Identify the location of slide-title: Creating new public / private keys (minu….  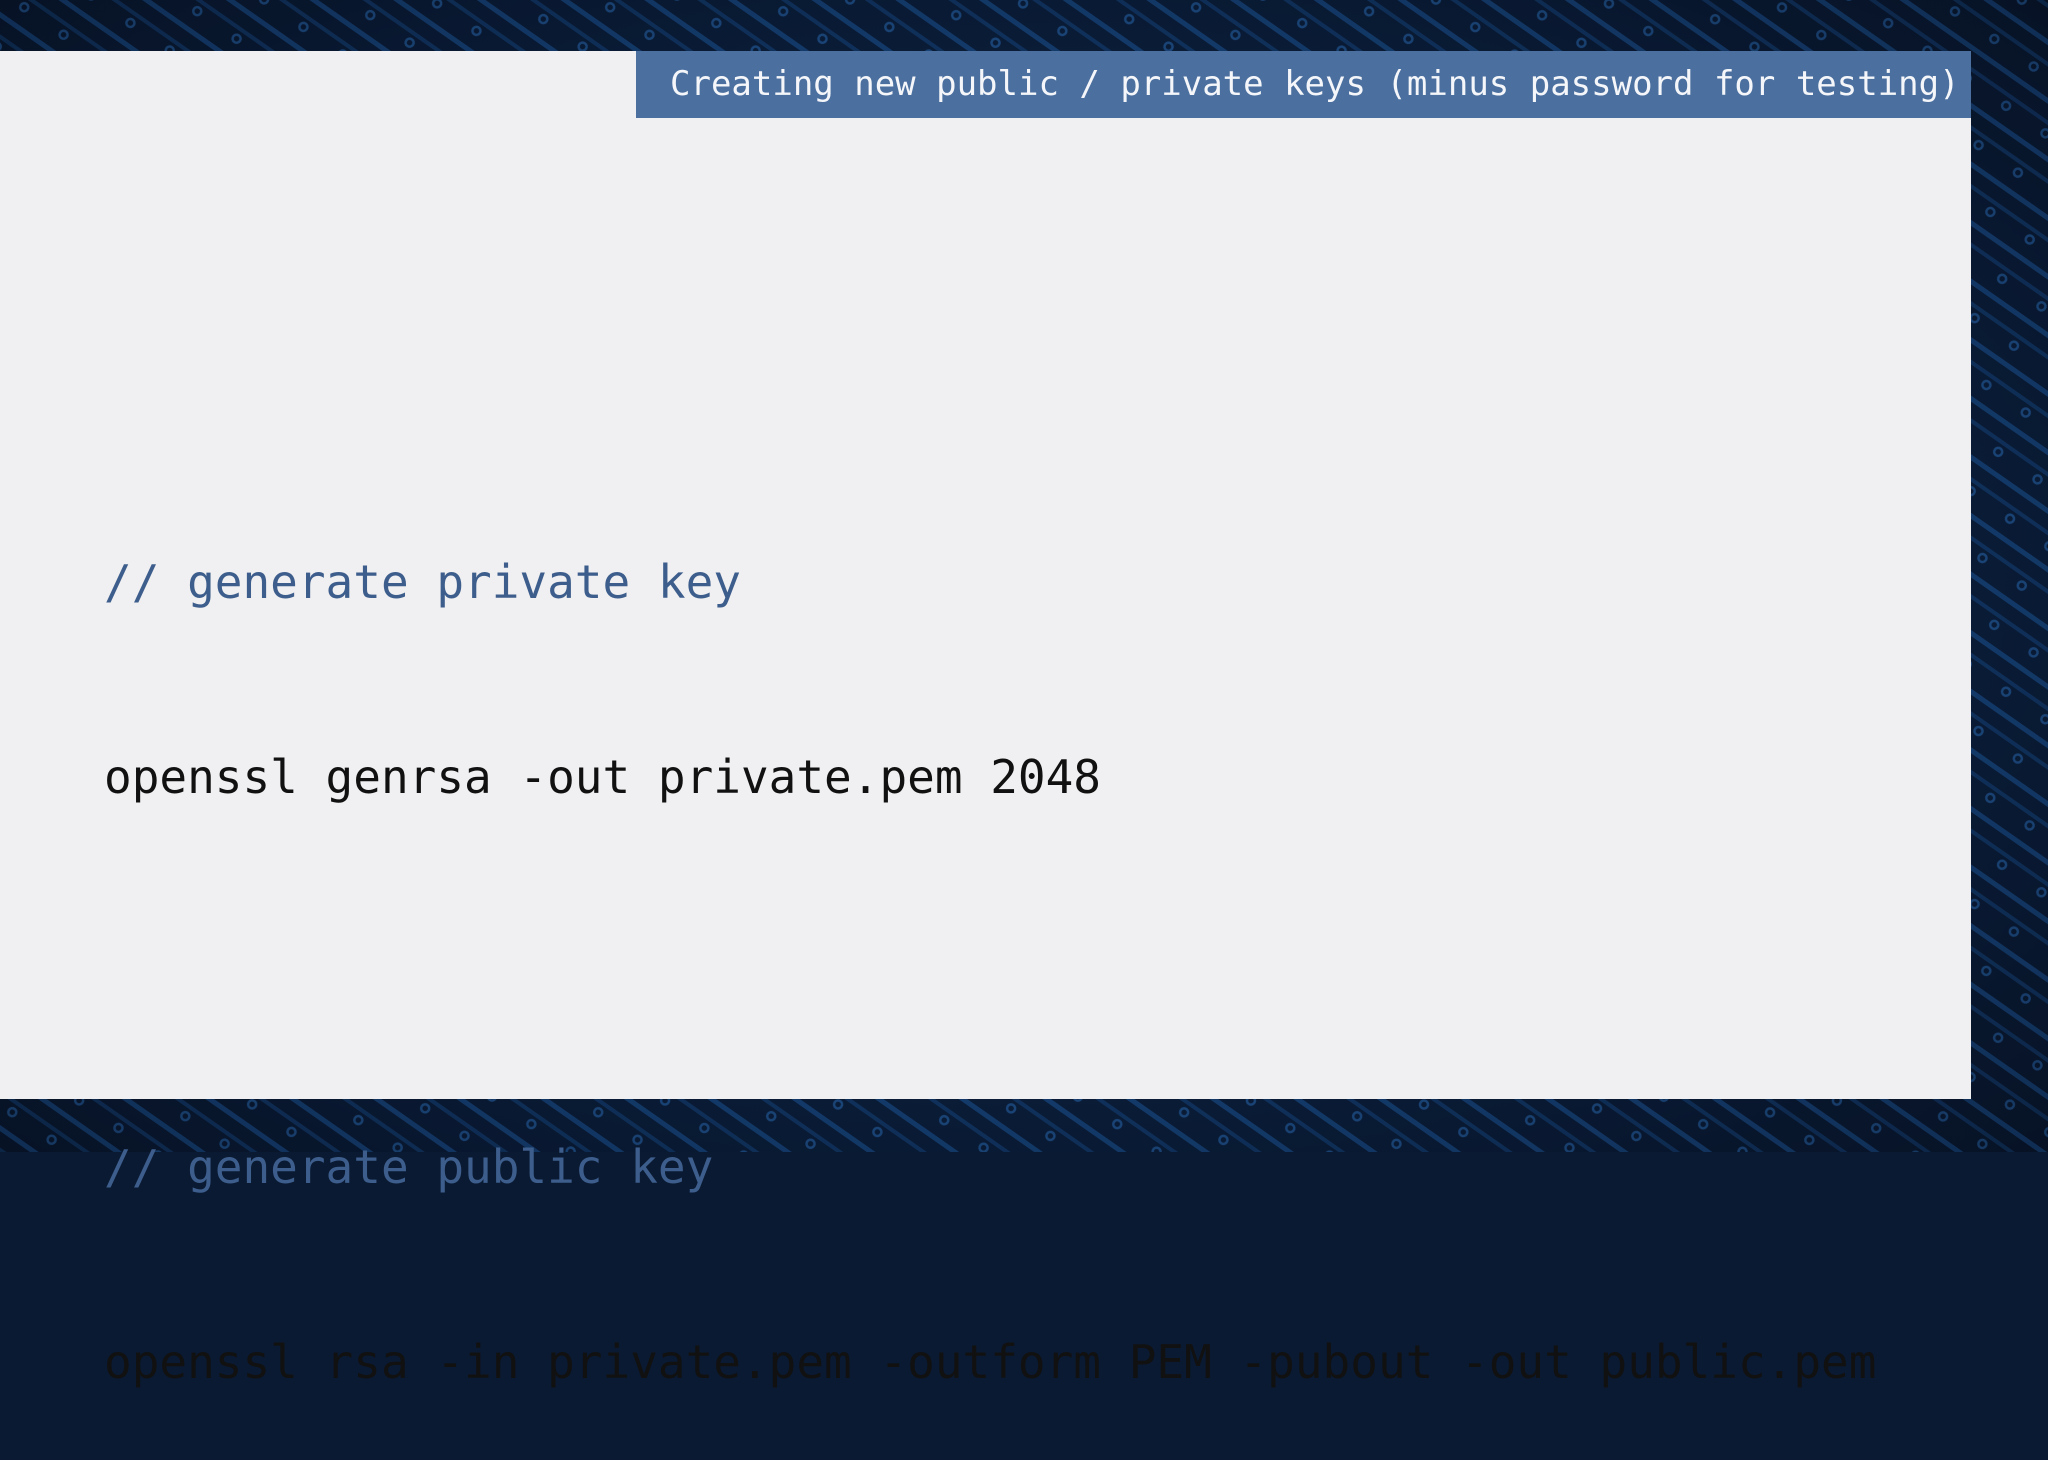
(1303, 84).